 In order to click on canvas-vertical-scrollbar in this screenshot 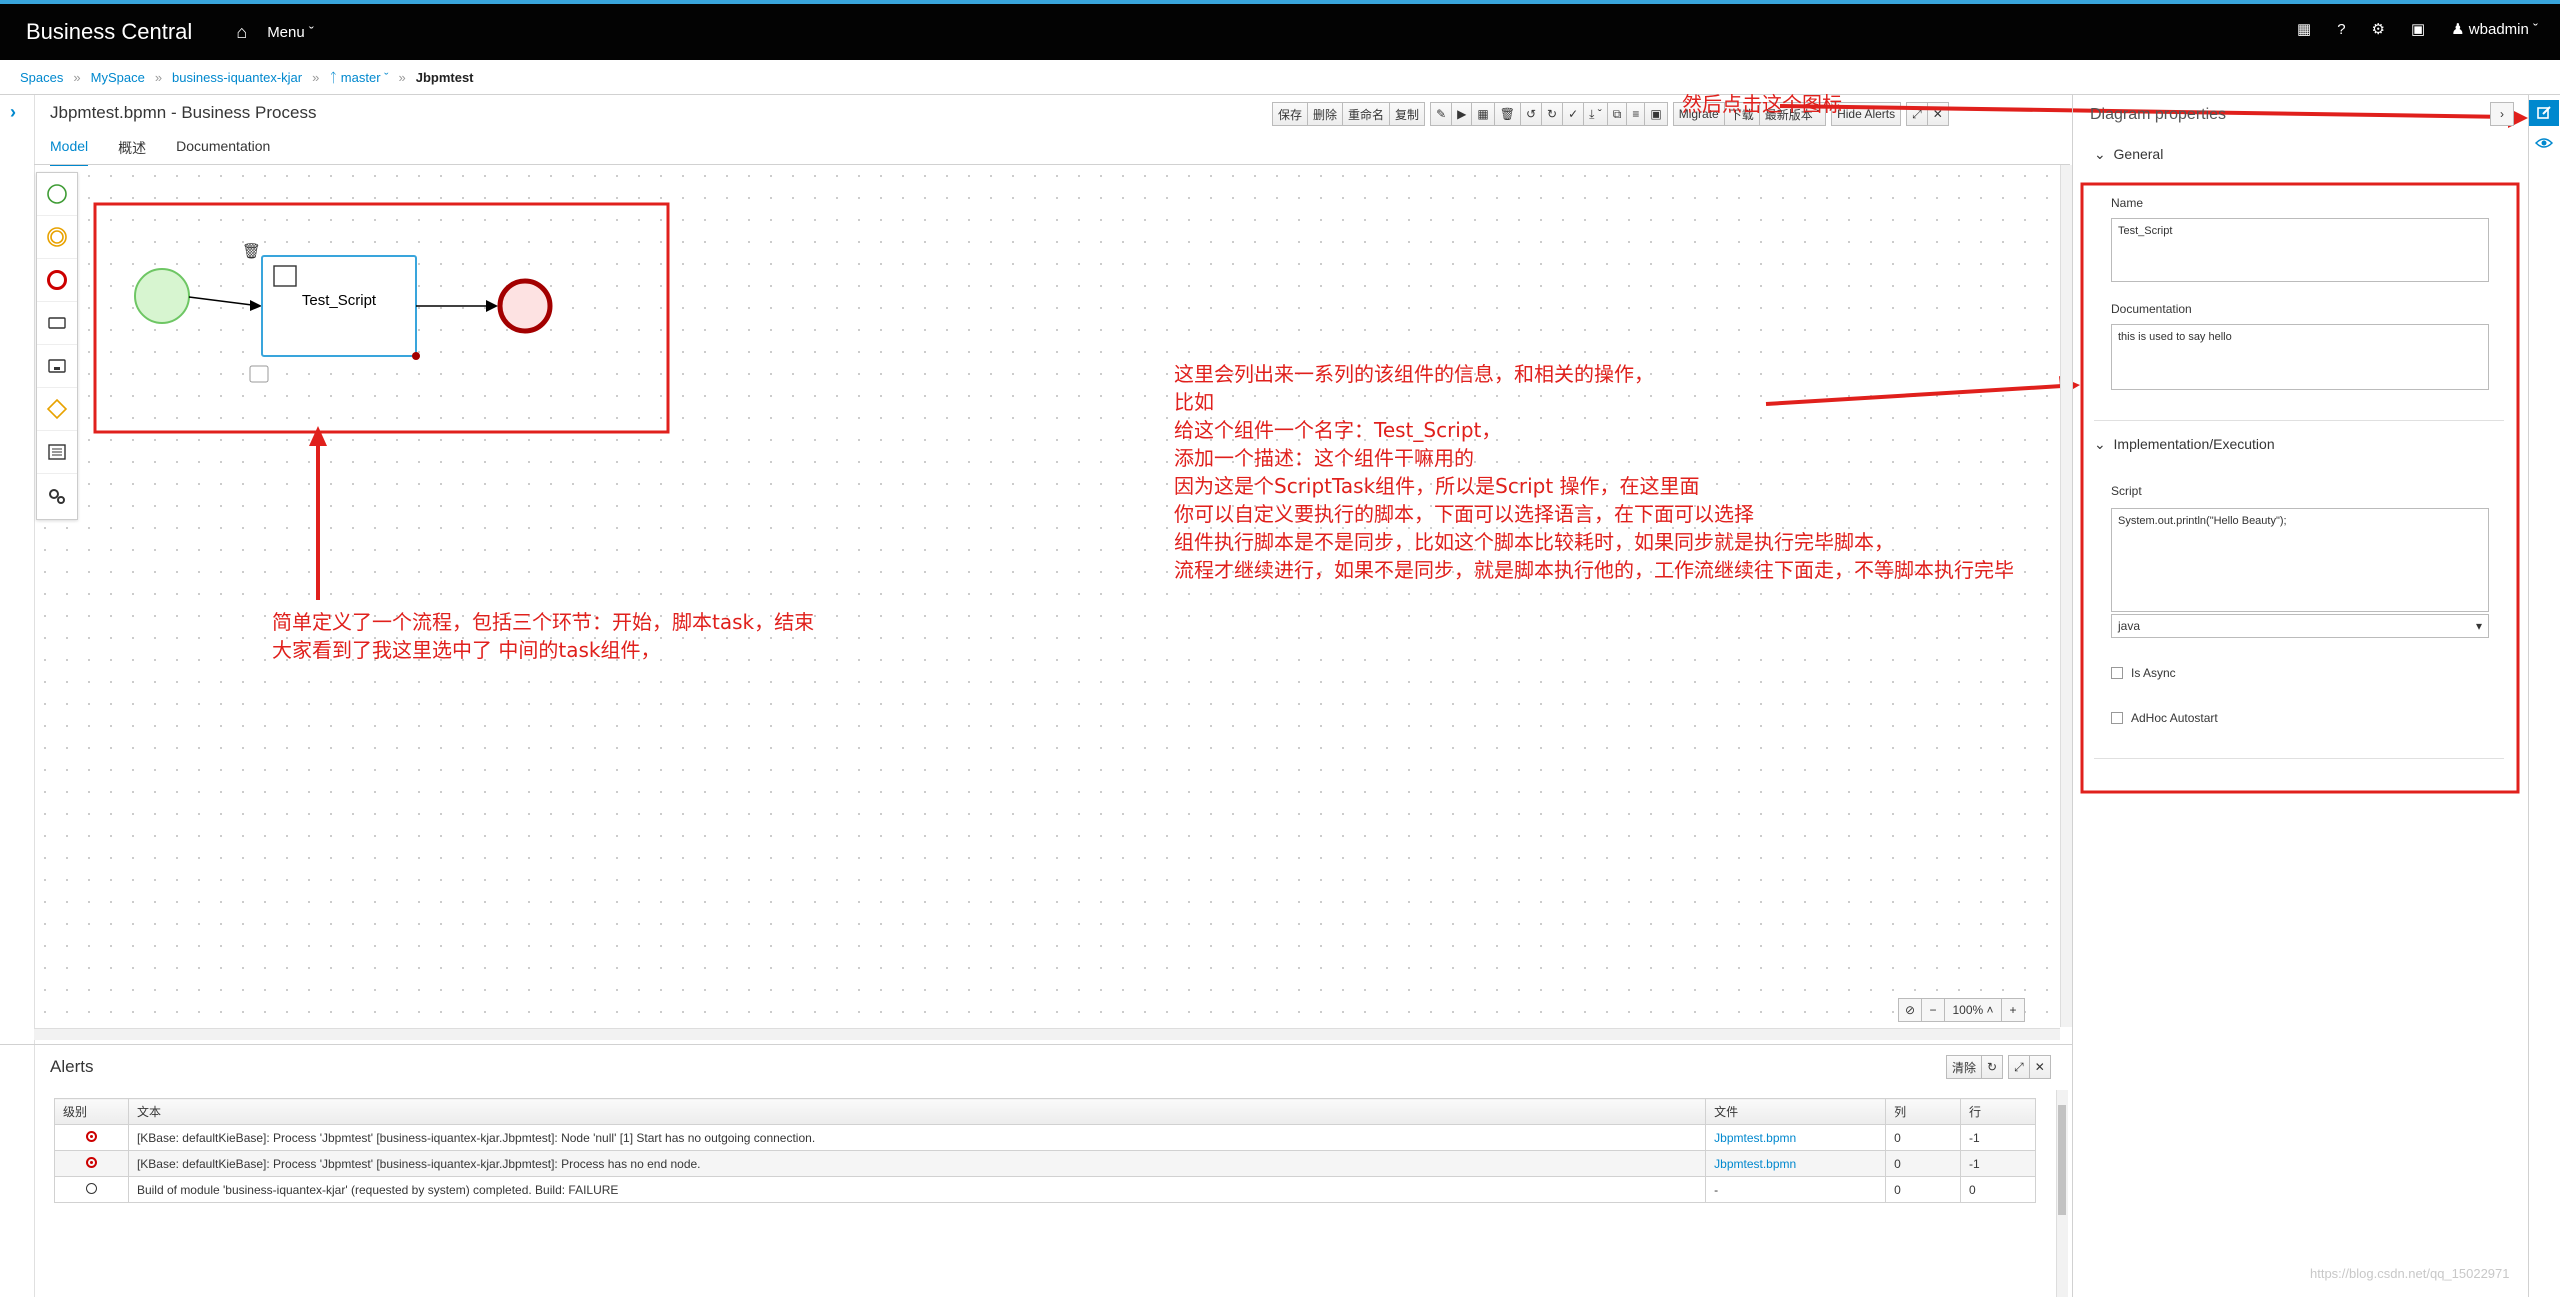, I will do `click(2066, 596)`.